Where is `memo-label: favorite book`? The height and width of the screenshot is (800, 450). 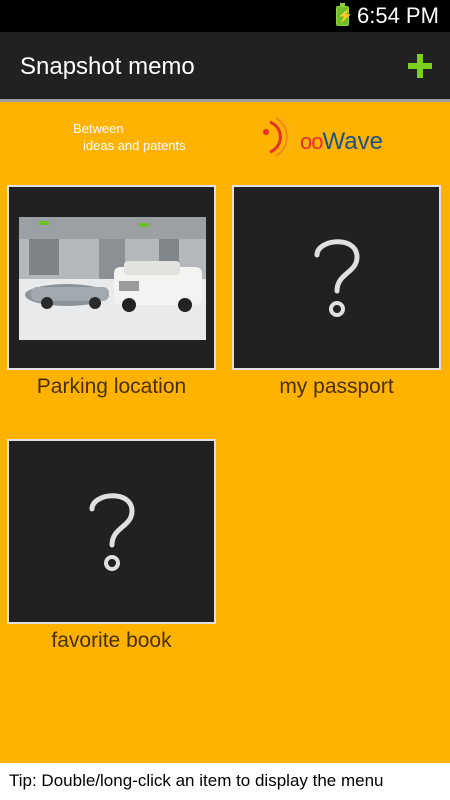
memo-label: favorite book is located at coordinates (111, 640).